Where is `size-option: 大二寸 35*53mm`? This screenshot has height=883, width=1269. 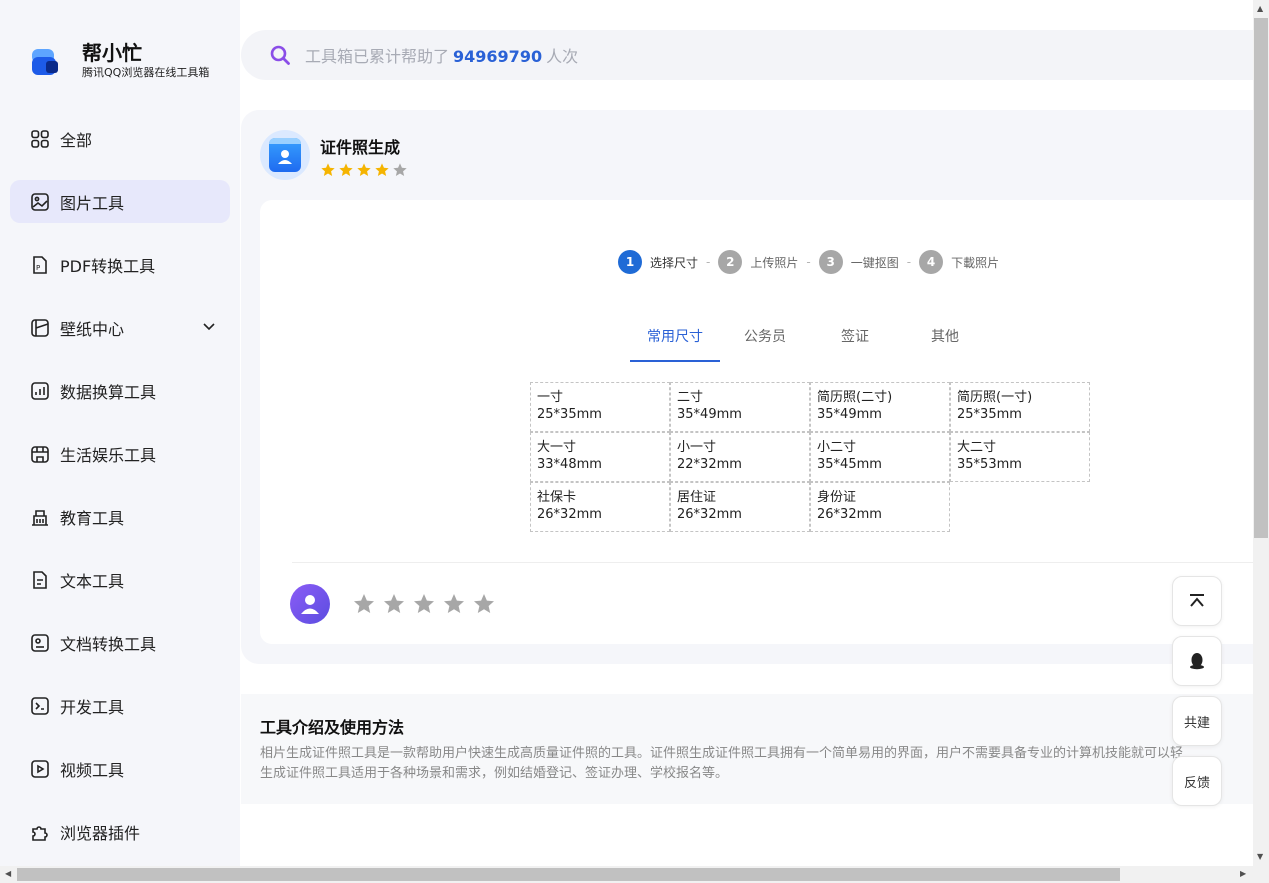
size-option: 大二寸 35*53mm is located at coordinates (1020, 457).